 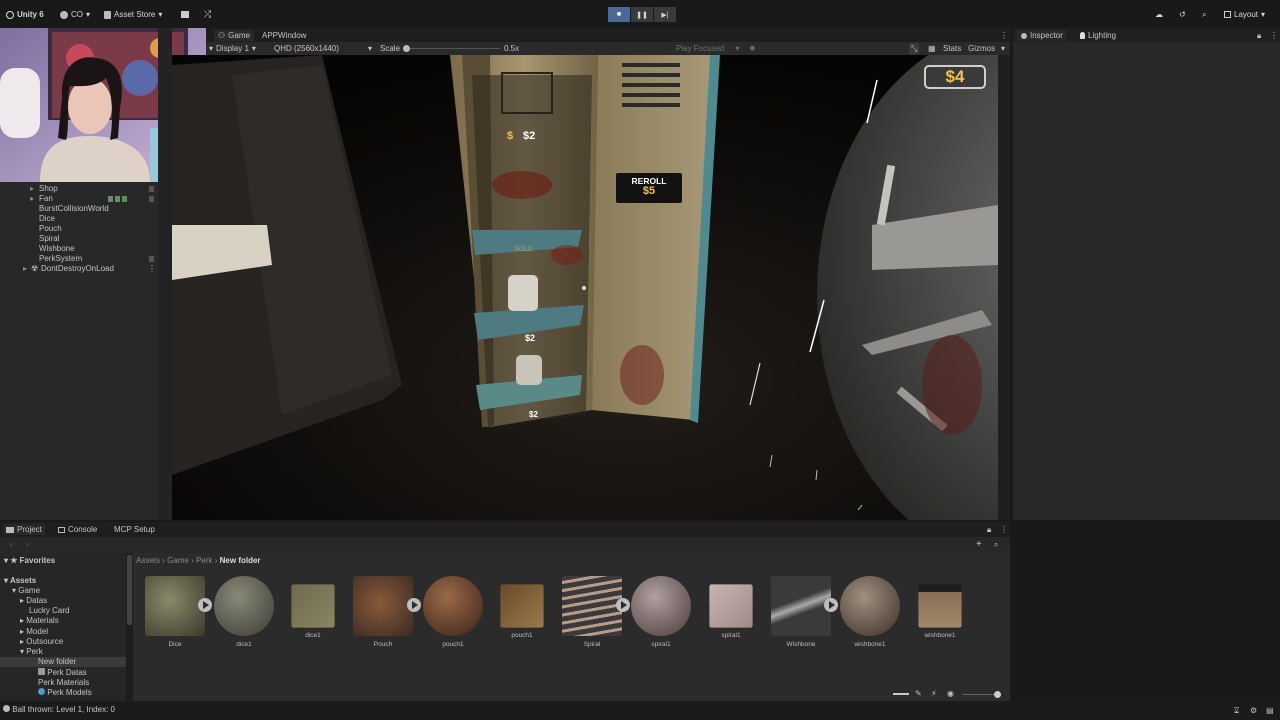 I want to click on tree-item-datas: ▸ Datas, so click(x=33, y=601).